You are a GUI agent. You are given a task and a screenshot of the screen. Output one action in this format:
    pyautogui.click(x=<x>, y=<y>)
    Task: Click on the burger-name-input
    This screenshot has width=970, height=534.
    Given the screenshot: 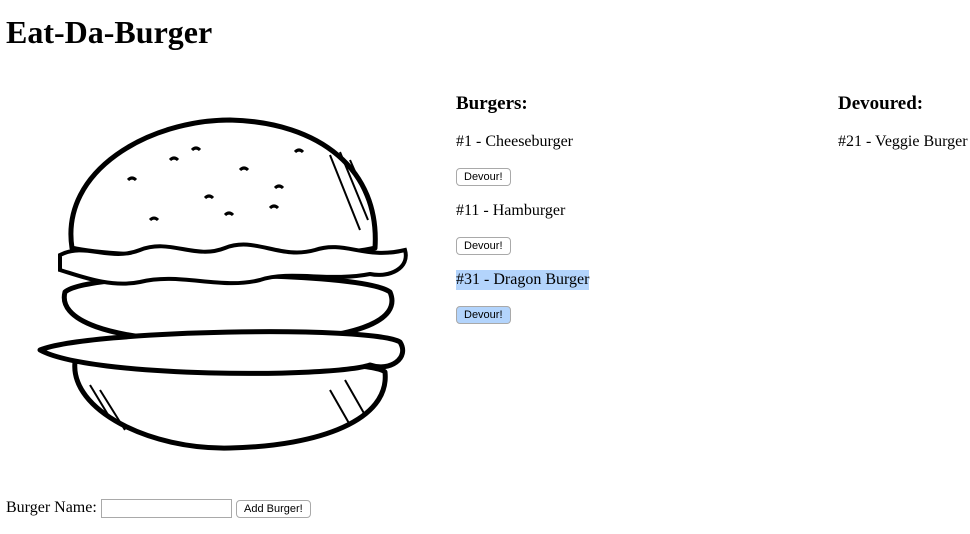 What is the action you would take?
    pyautogui.click(x=166, y=508)
    